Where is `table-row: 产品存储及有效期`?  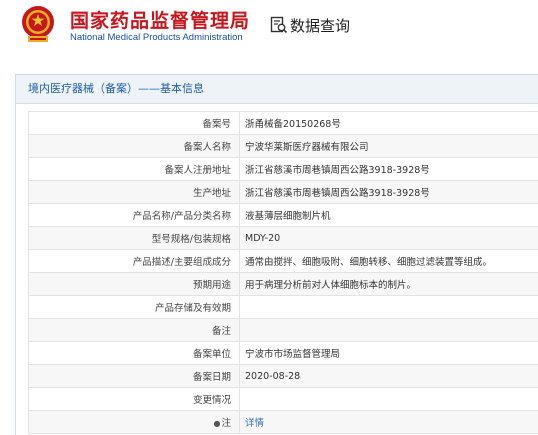
table-row: 产品存储及有效期 is located at coordinates (283, 307).